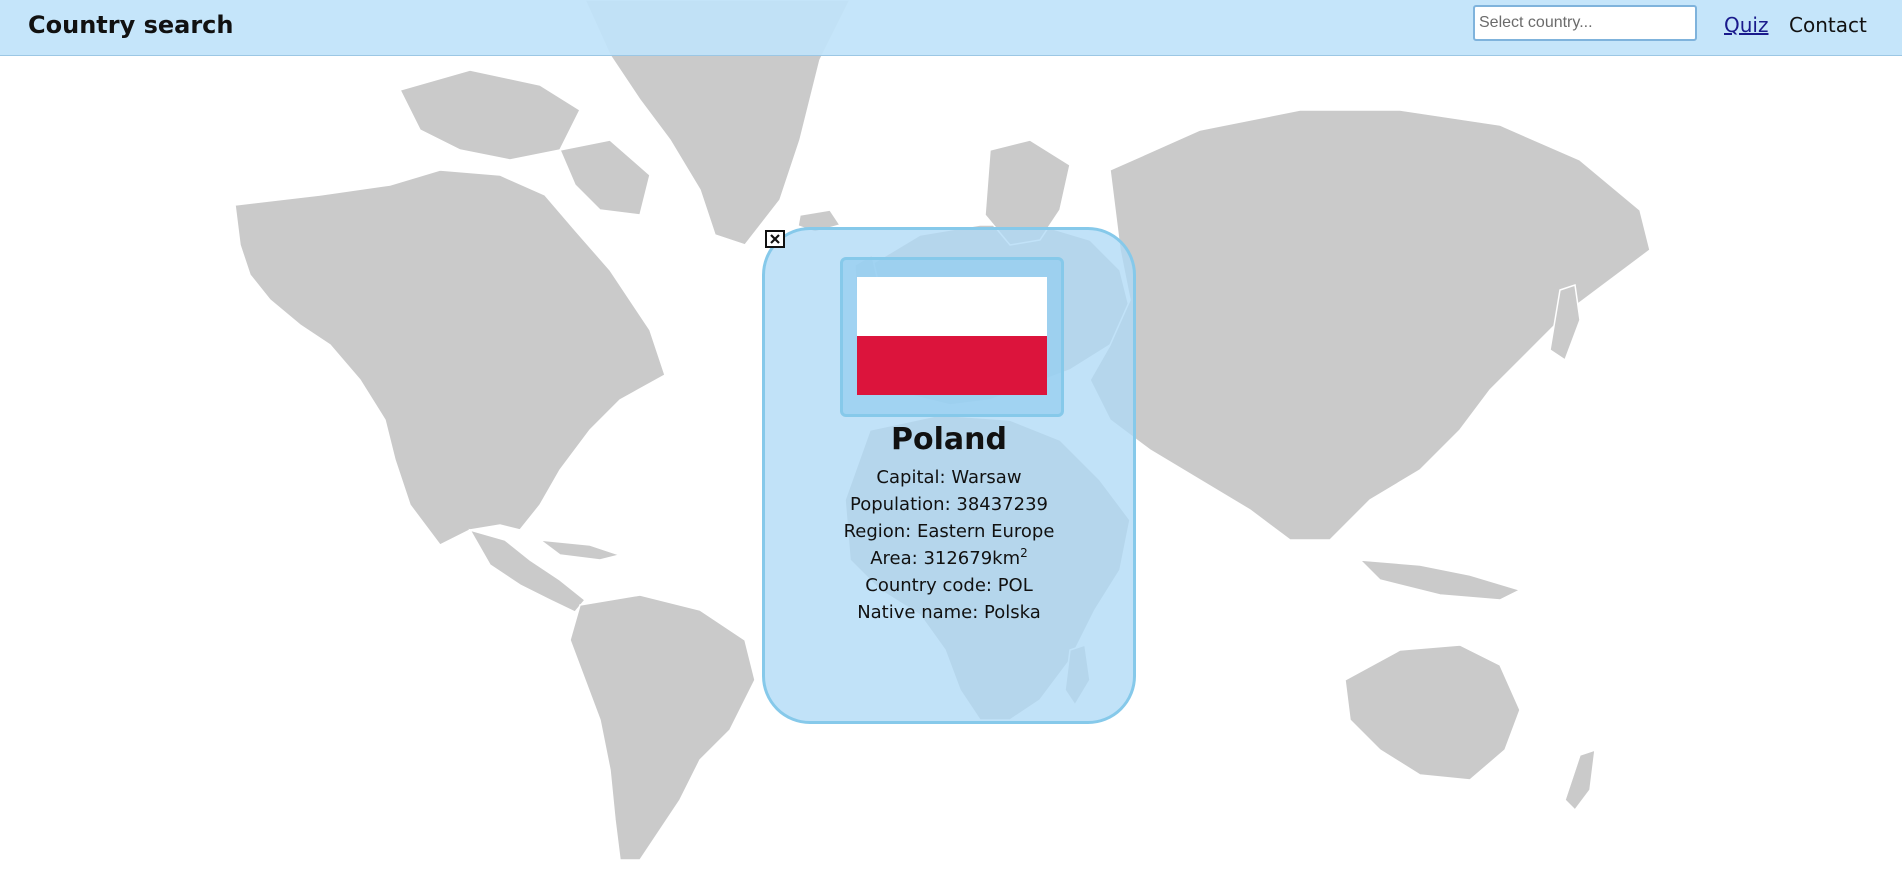  Describe the element at coordinates (894, 558) in the screenshot. I see `area-label: Area:` at that location.